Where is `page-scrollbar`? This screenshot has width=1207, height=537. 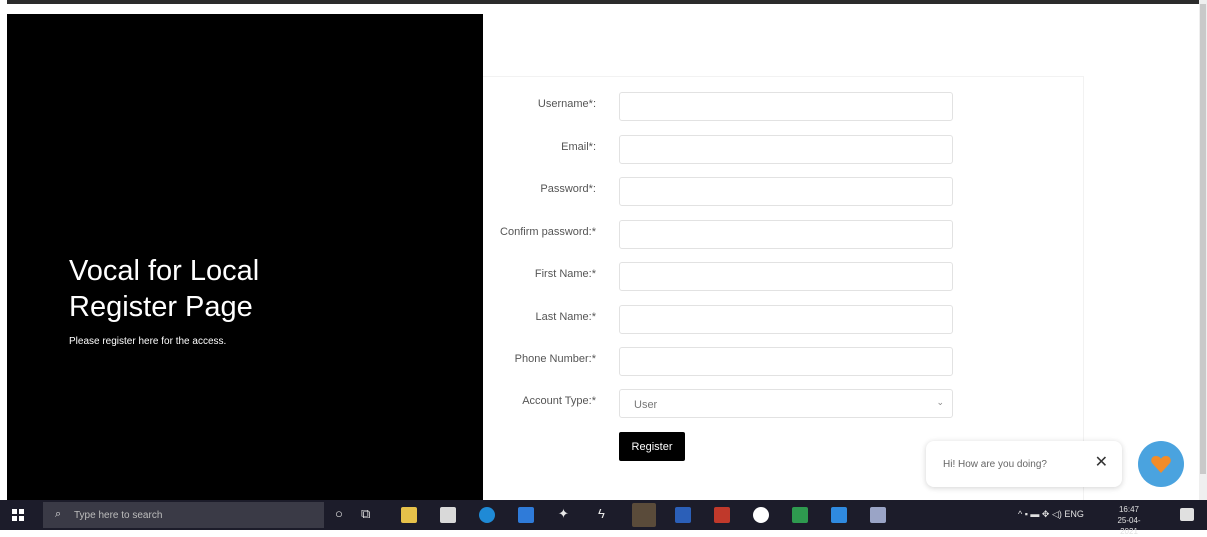
page-scrollbar is located at coordinates (1203, 250).